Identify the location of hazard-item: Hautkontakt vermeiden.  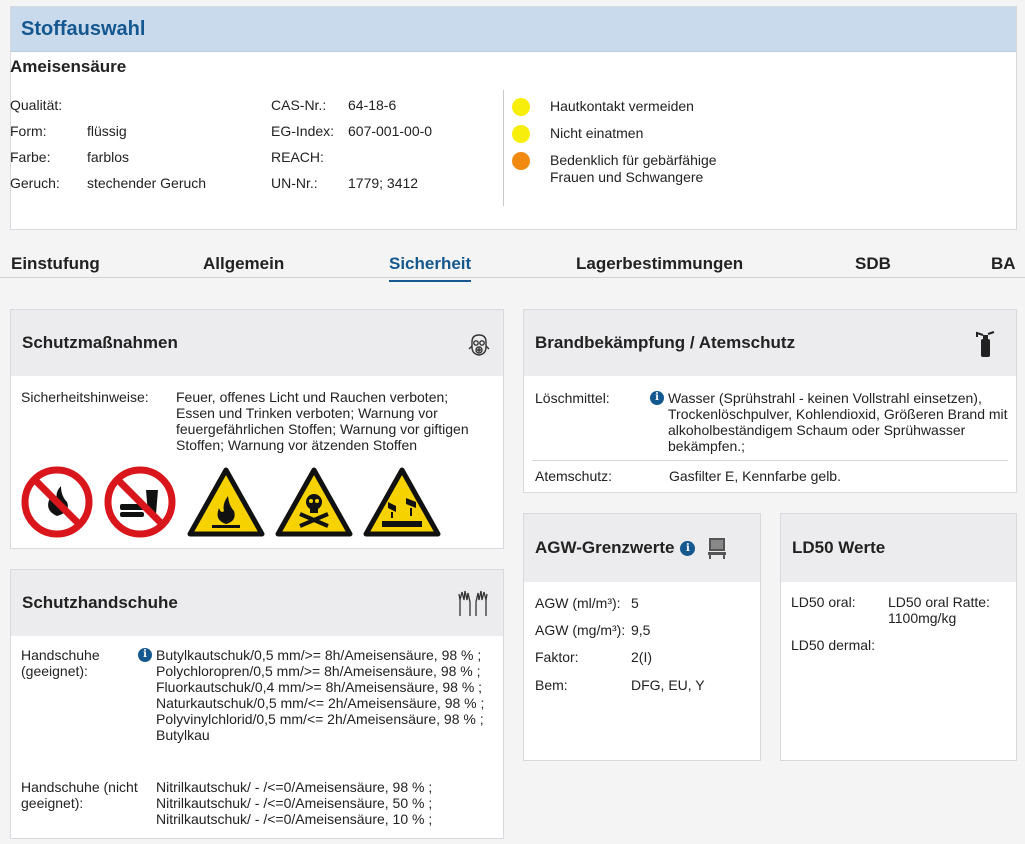
(631, 107).